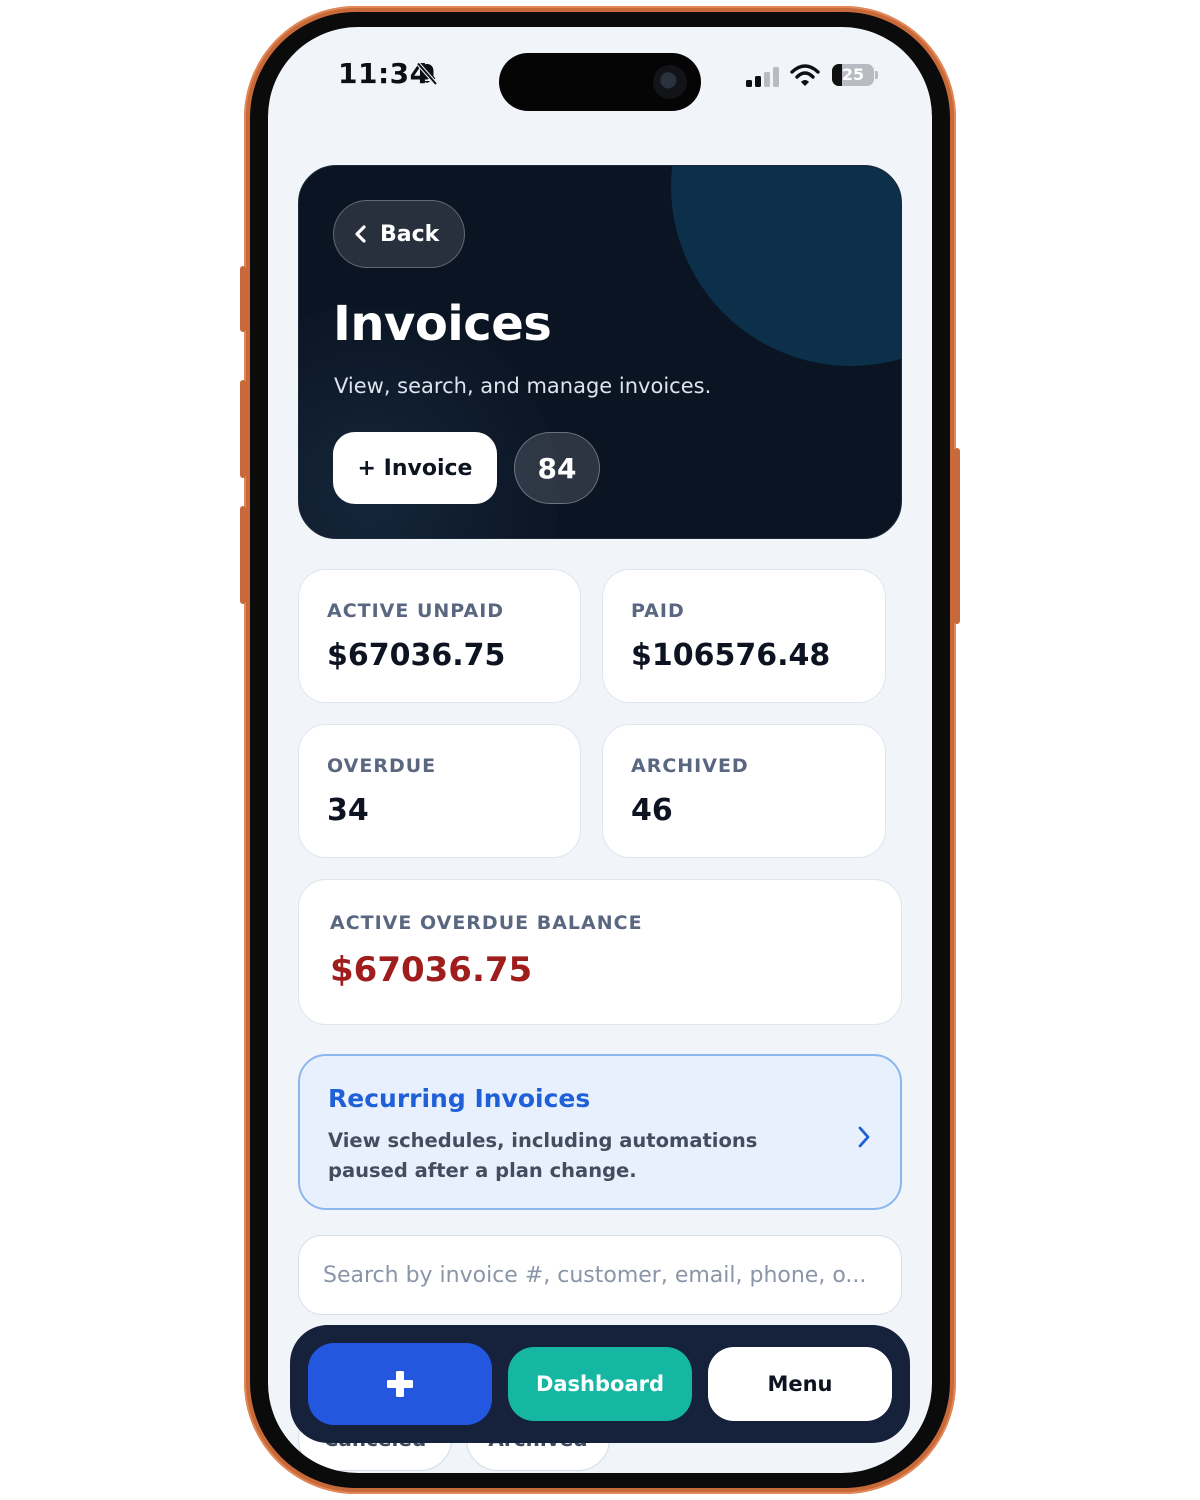  Describe the element at coordinates (415, 468) in the screenshot. I see `add-invoice-button: + Invoice` at that location.